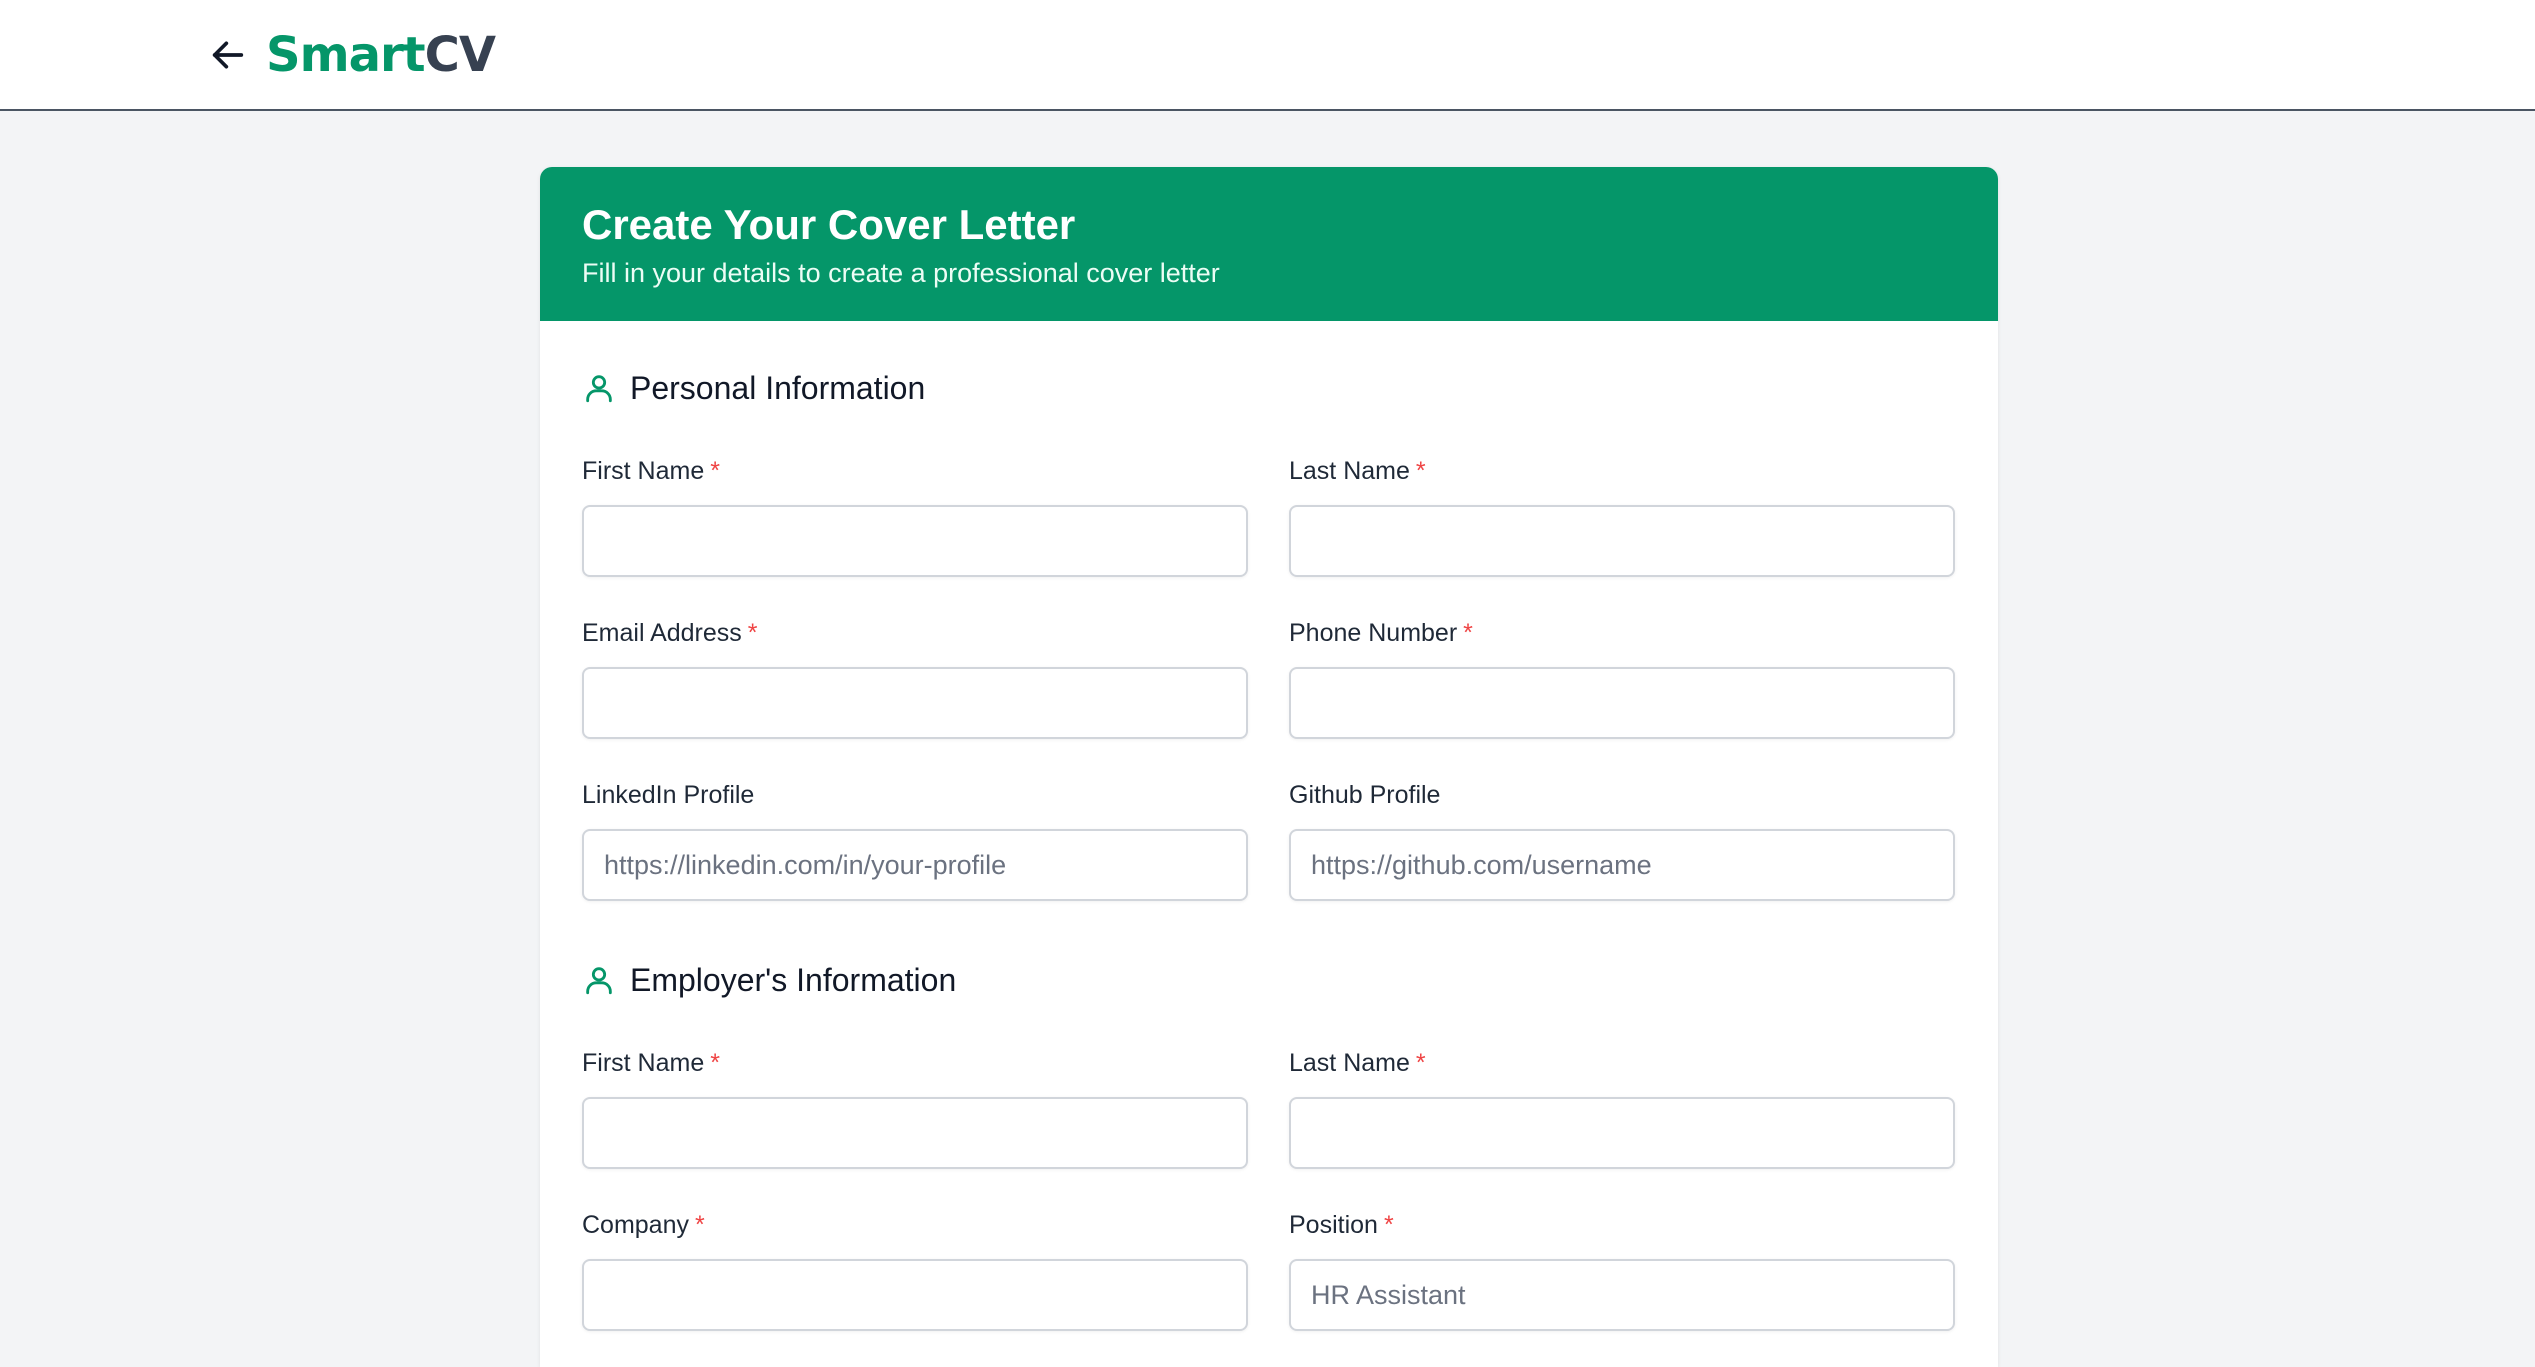 This screenshot has width=2535, height=1367. I want to click on email-field: Email Address *, so click(915, 677).